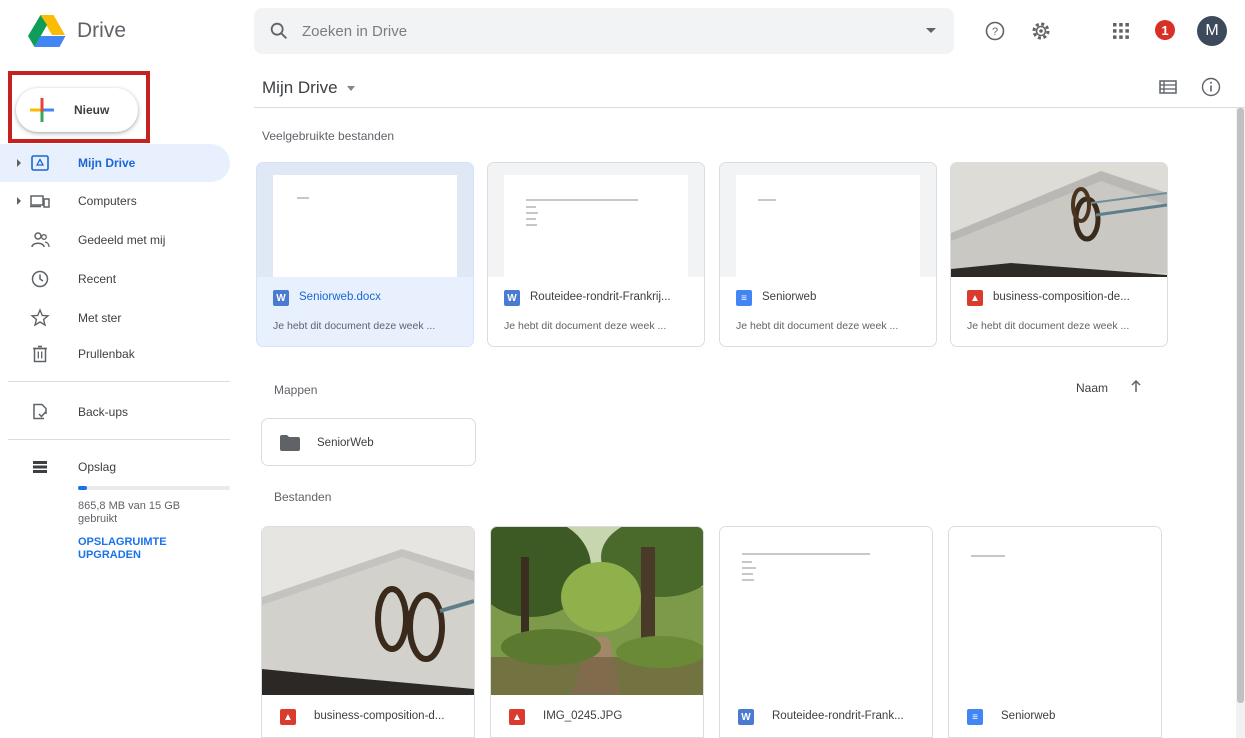 This screenshot has width=1245, height=738. I want to click on sidebar-item-label: Back-ups, so click(103, 412).